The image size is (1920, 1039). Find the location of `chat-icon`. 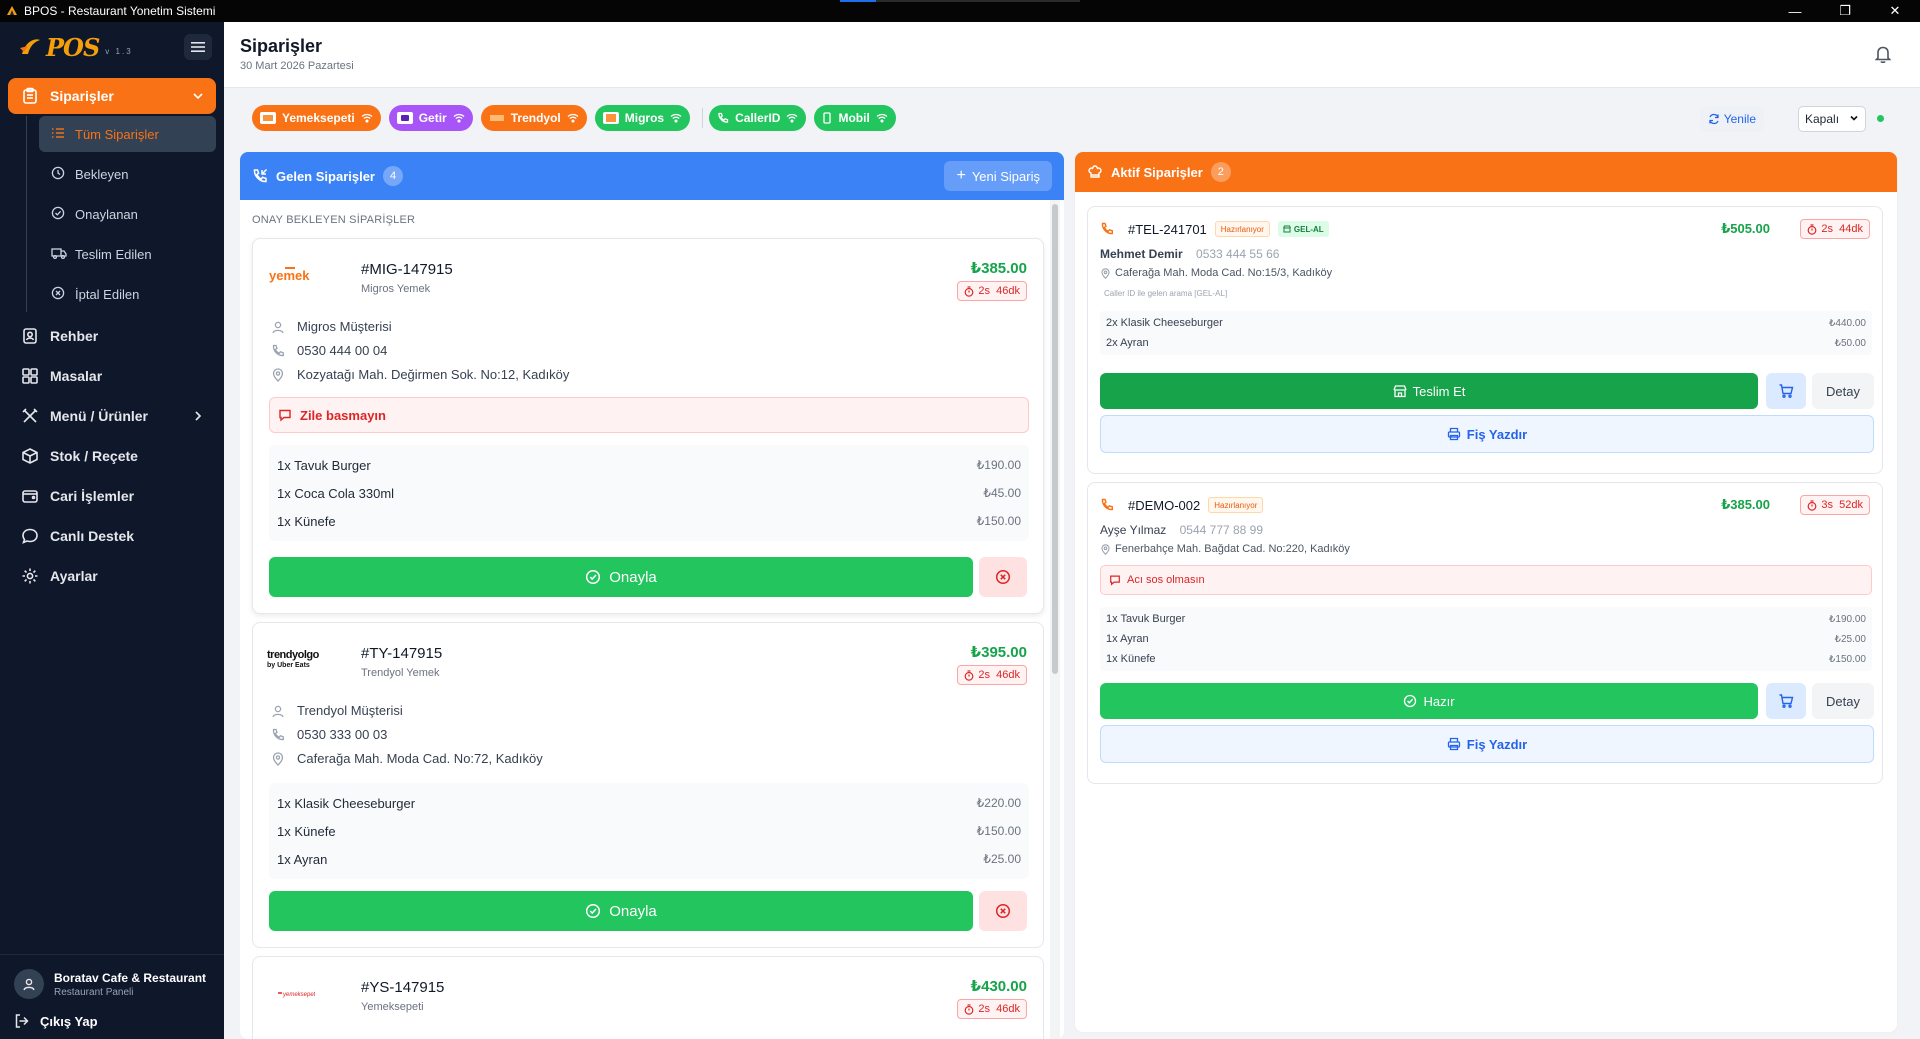

chat-icon is located at coordinates (30, 536).